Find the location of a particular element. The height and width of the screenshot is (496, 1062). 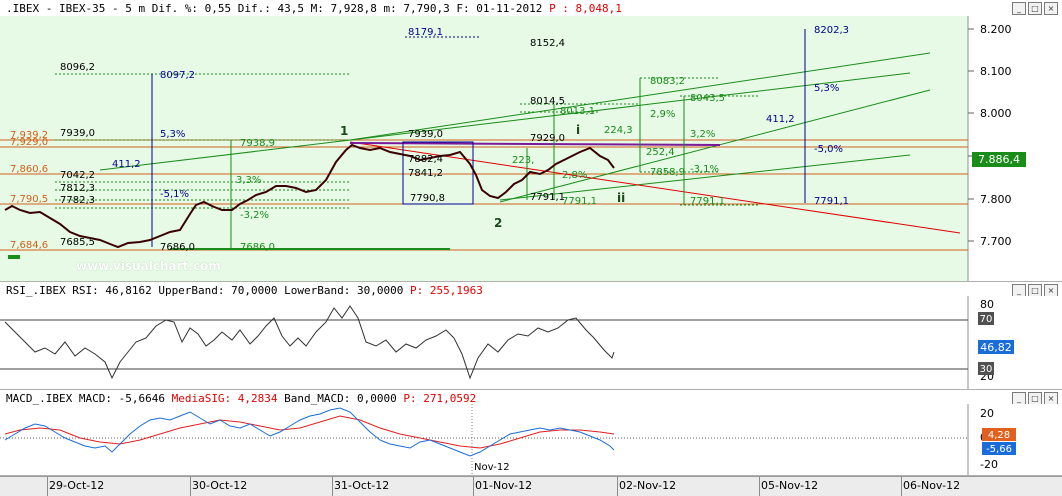

time-axis-label: 02-Nov-12 is located at coordinates (648, 485).